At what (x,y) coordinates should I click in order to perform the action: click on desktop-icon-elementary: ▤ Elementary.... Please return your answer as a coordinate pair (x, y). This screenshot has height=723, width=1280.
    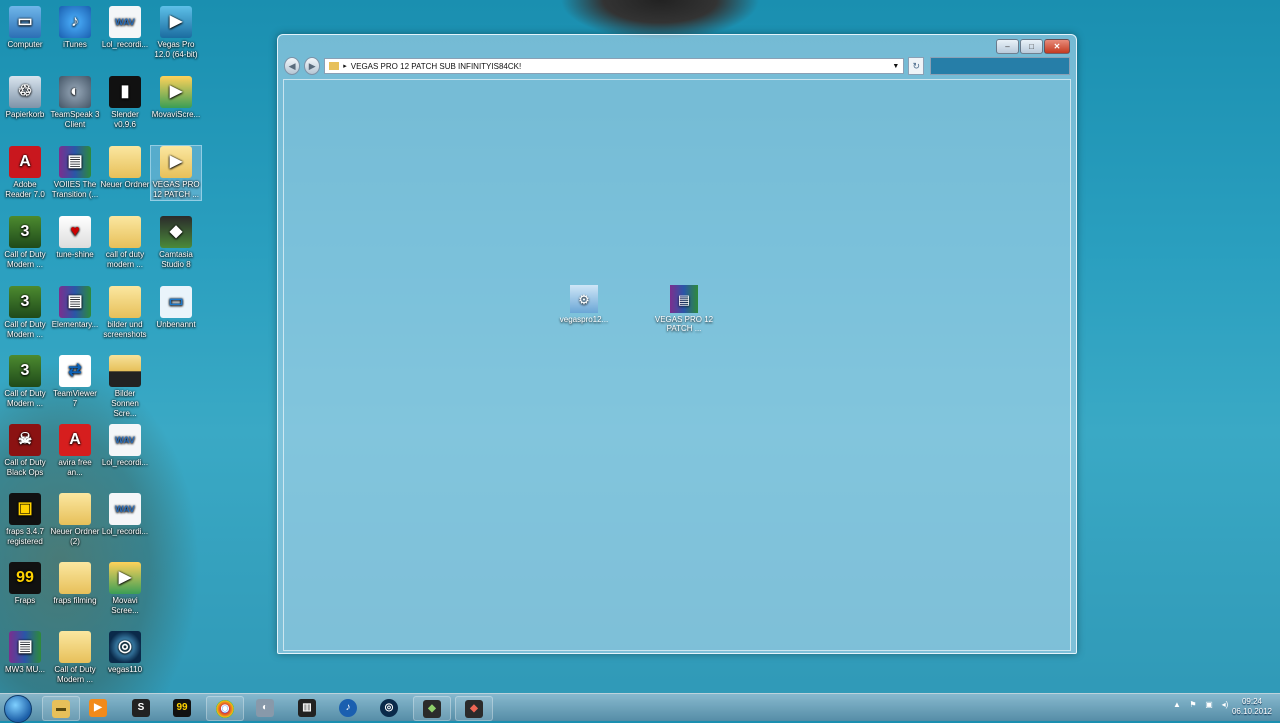
    Looking at the image, I should click on (75, 308).